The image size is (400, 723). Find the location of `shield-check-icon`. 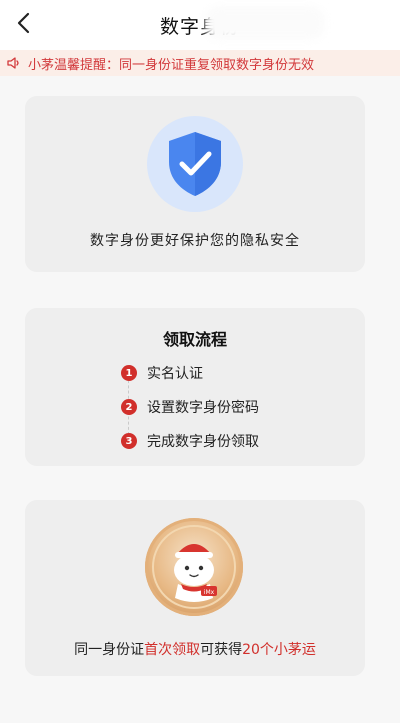

shield-check-icon is located at coordinates (195, 164).